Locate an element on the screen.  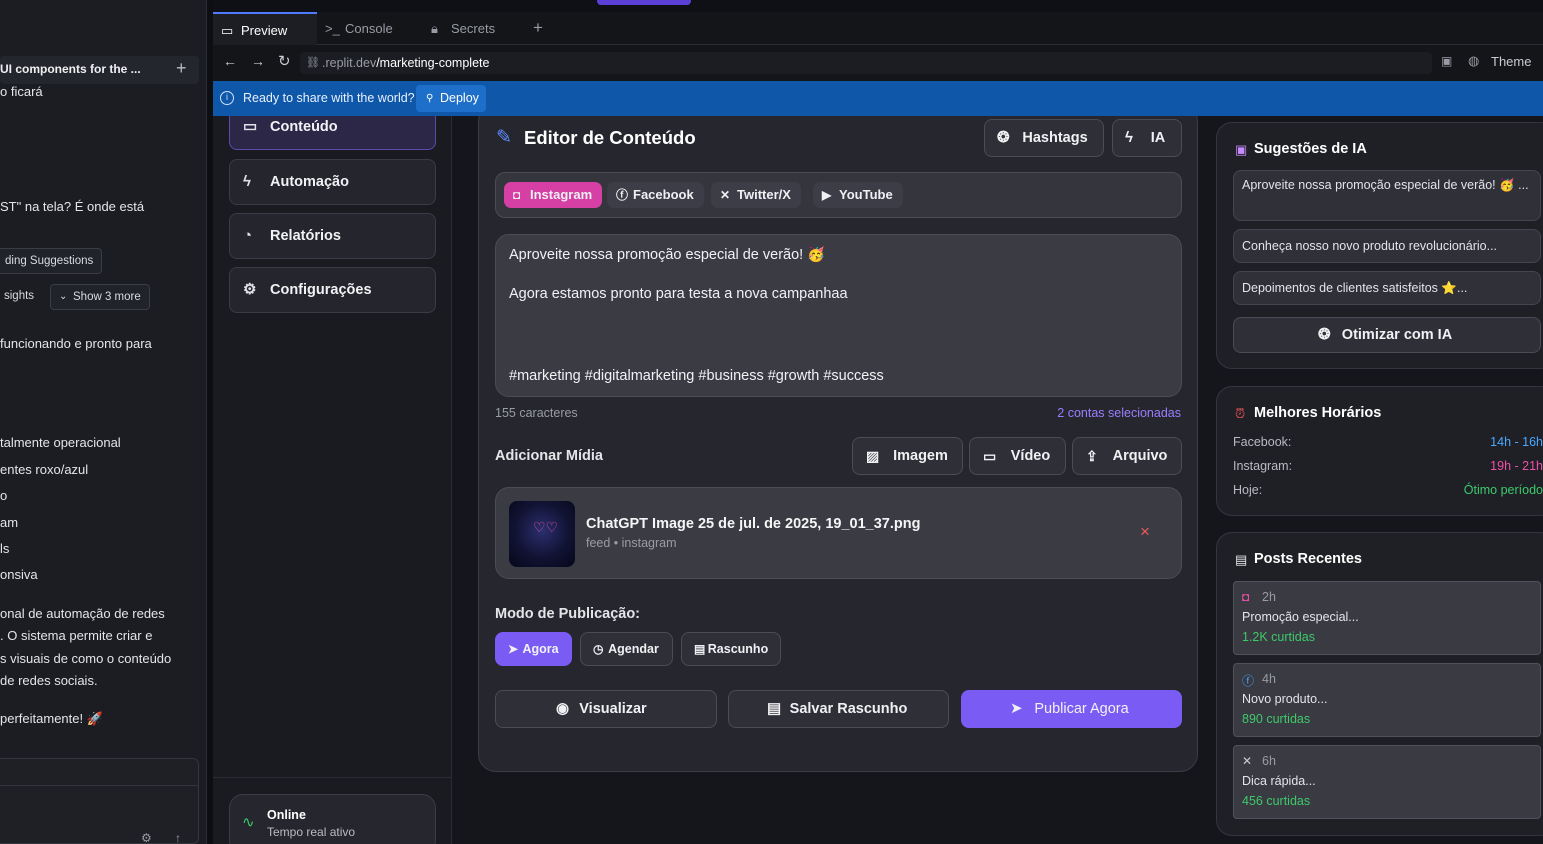
save-draft-button: ▤ Salvar Rascunho is located at coordinates (838, 709).